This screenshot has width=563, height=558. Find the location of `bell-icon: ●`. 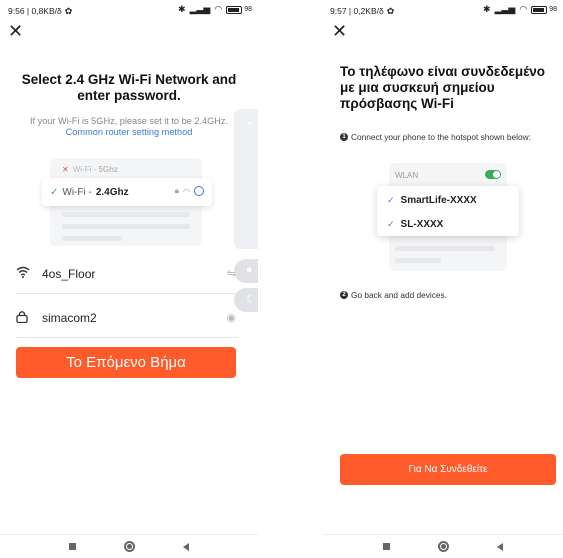

bell-icon: ● is located at coordinates (249, 270).